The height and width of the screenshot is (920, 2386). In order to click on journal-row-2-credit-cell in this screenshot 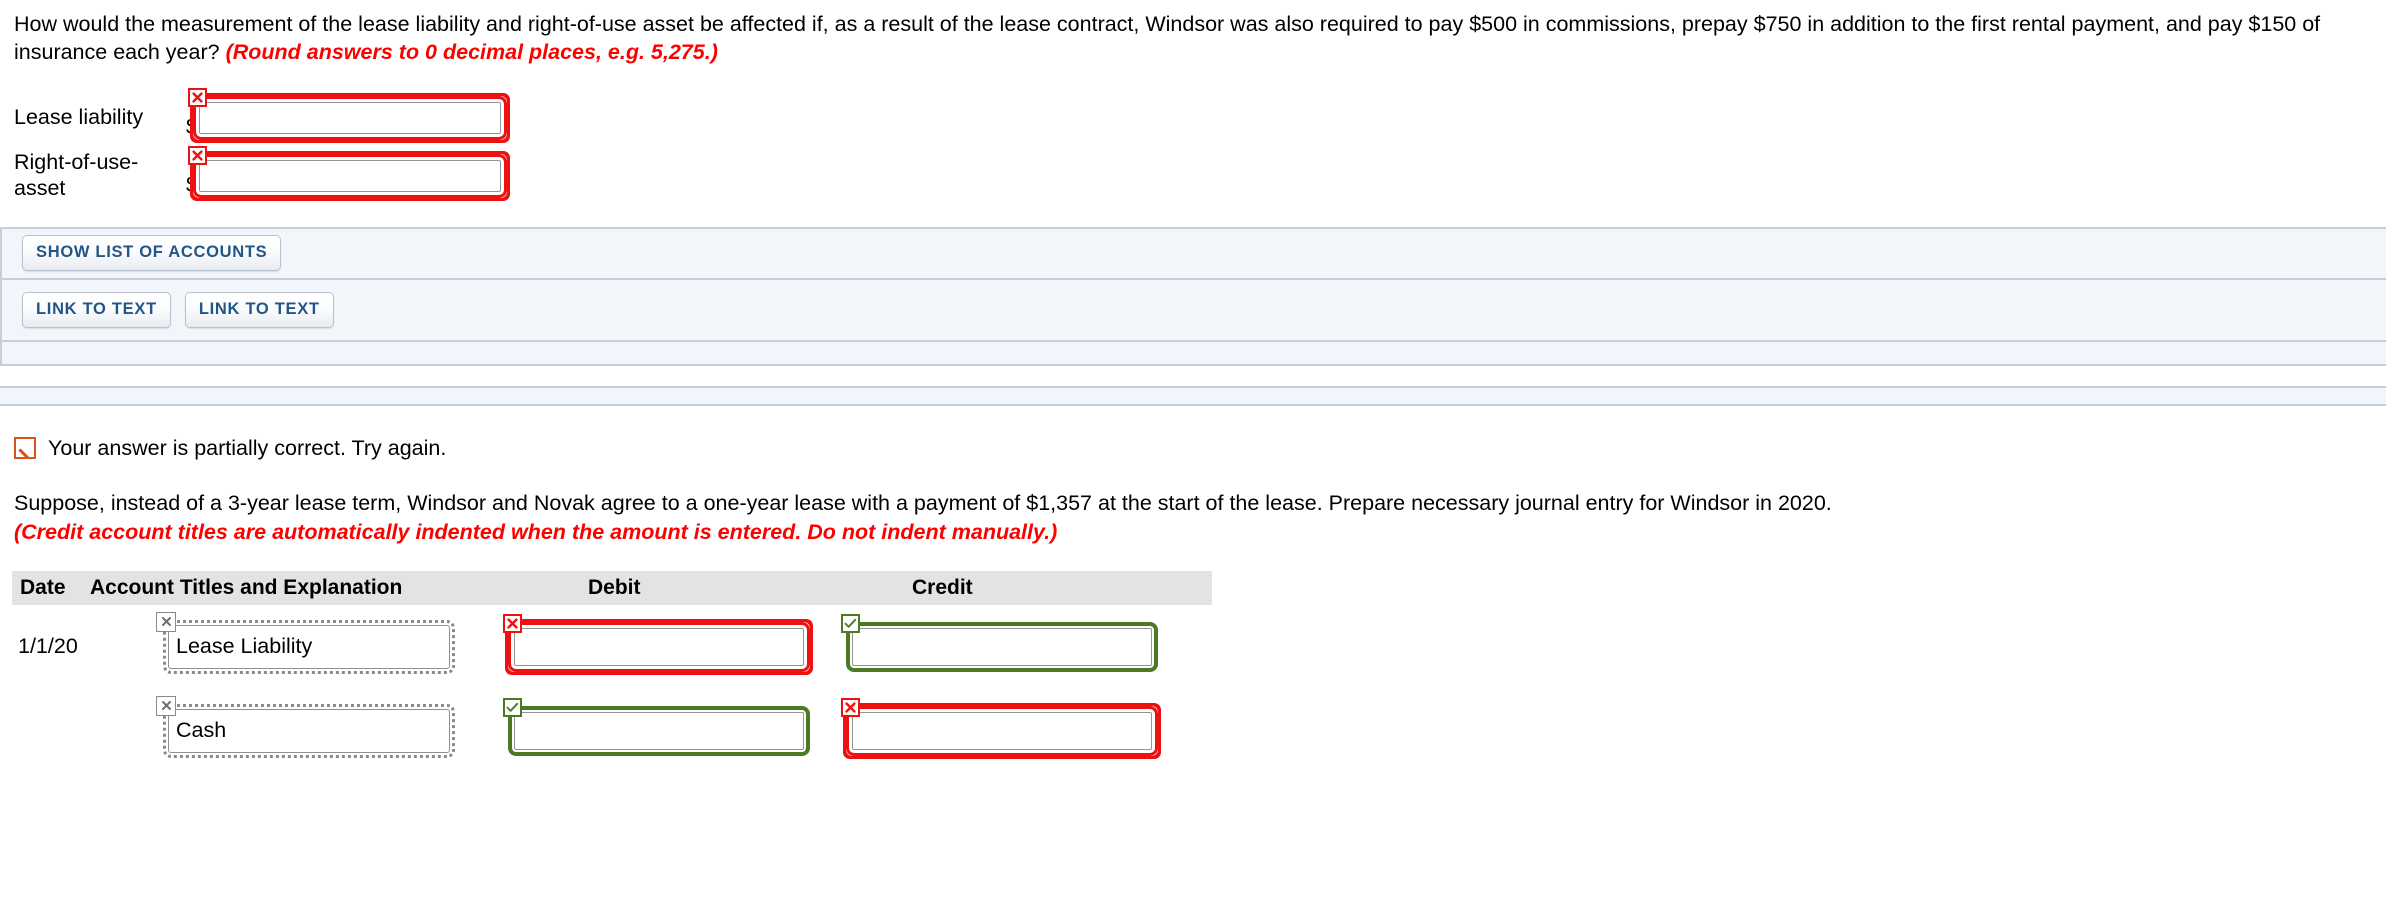, I will do `click(1010, 726)`.